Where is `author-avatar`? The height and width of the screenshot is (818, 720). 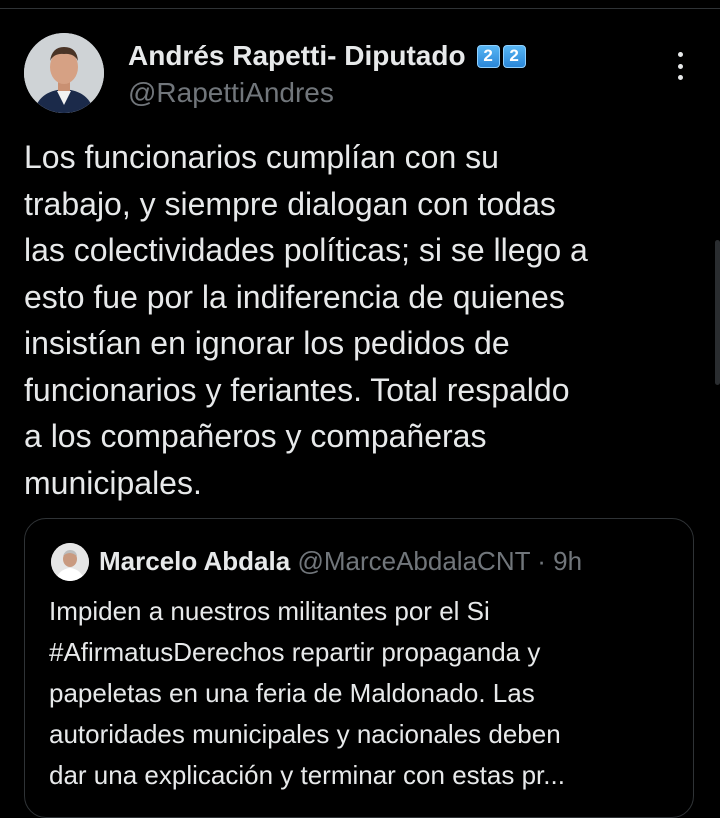 author-avatar is located at coordinates (64, 73).